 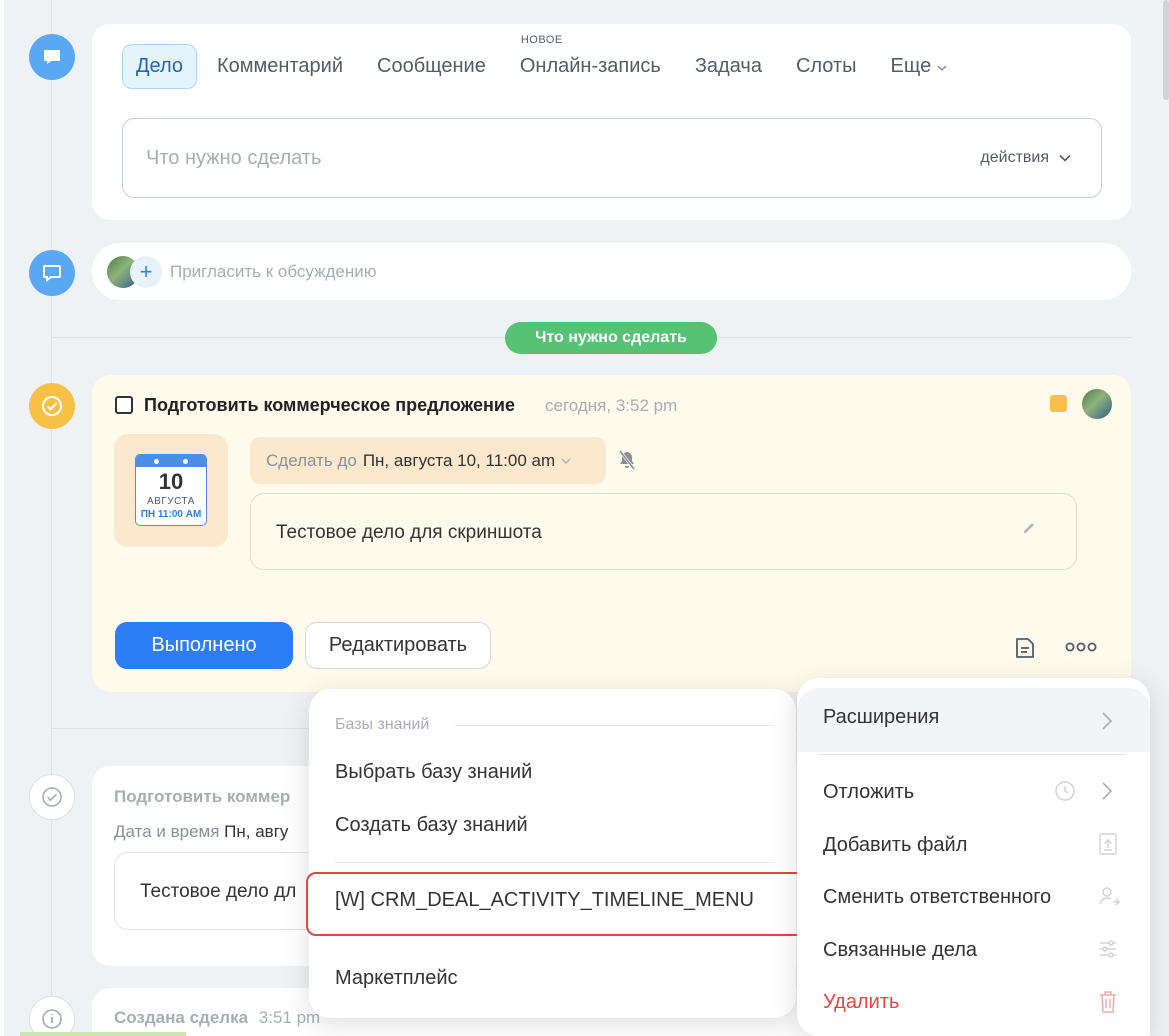 What do you see at coordinates (146, 272) in the screenshot?
I see `add-participant-icon: +` at bounding box center [146, 272].